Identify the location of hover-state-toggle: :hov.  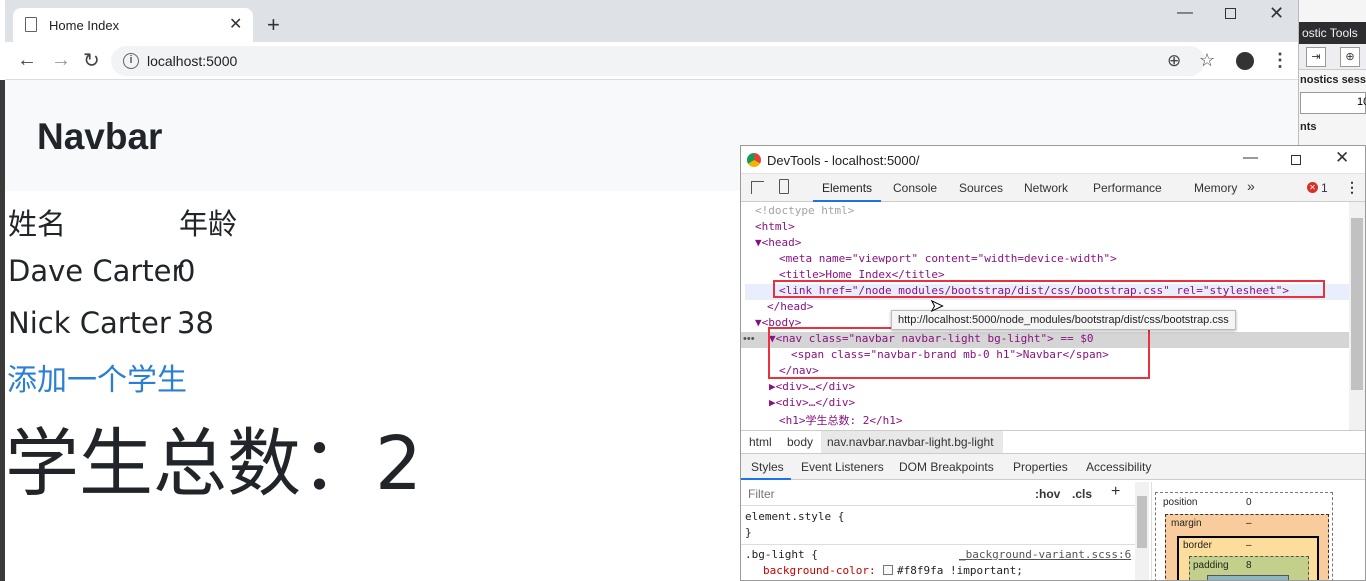
(1047, 494).